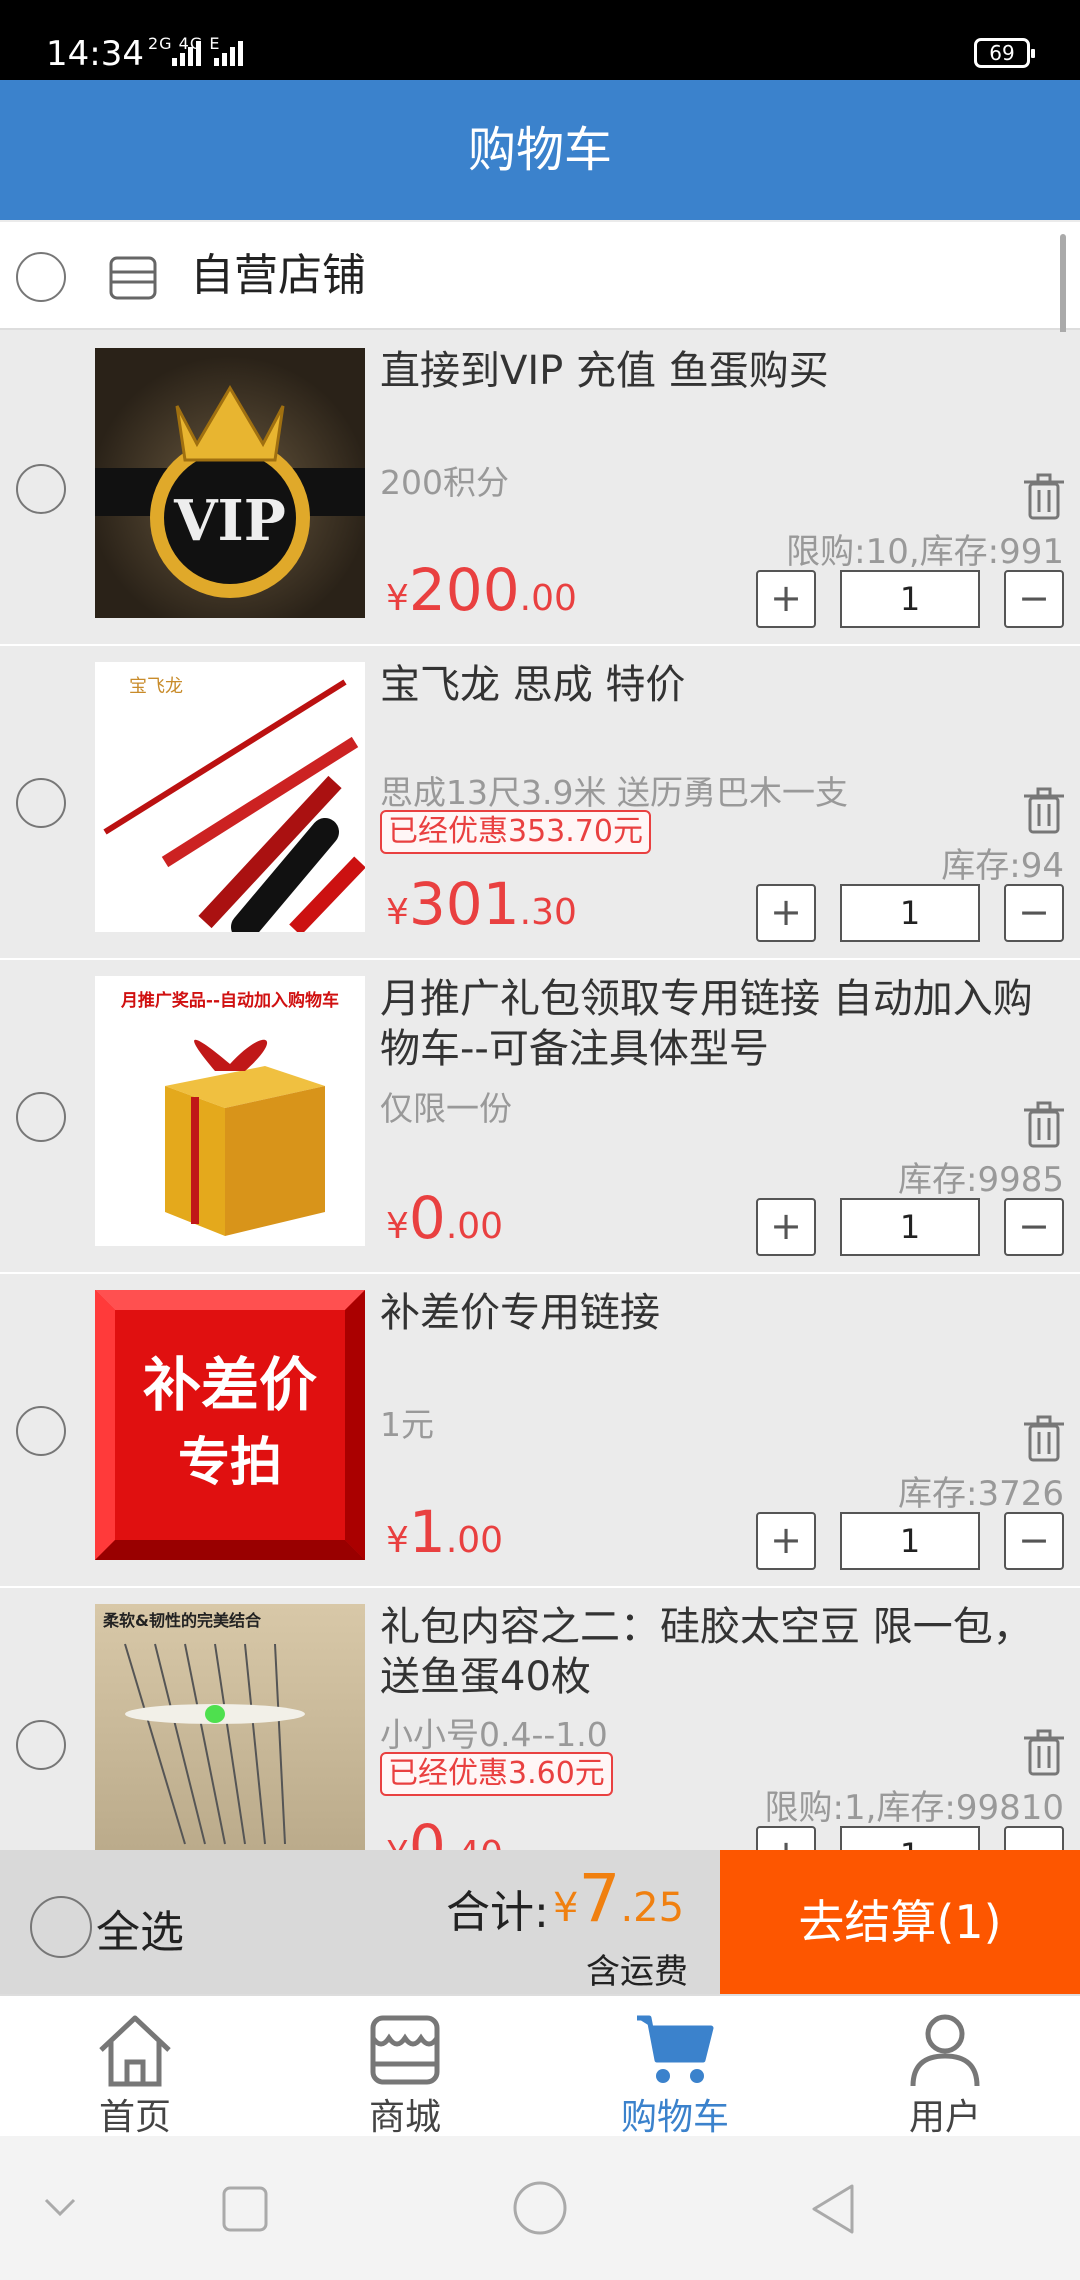 Image resolution: width=1080 pixels, height=2280 pixels. Describe the element at coordinates (445, 1218) in the screenshot. I see `item-price: ¥0.00` at that location.